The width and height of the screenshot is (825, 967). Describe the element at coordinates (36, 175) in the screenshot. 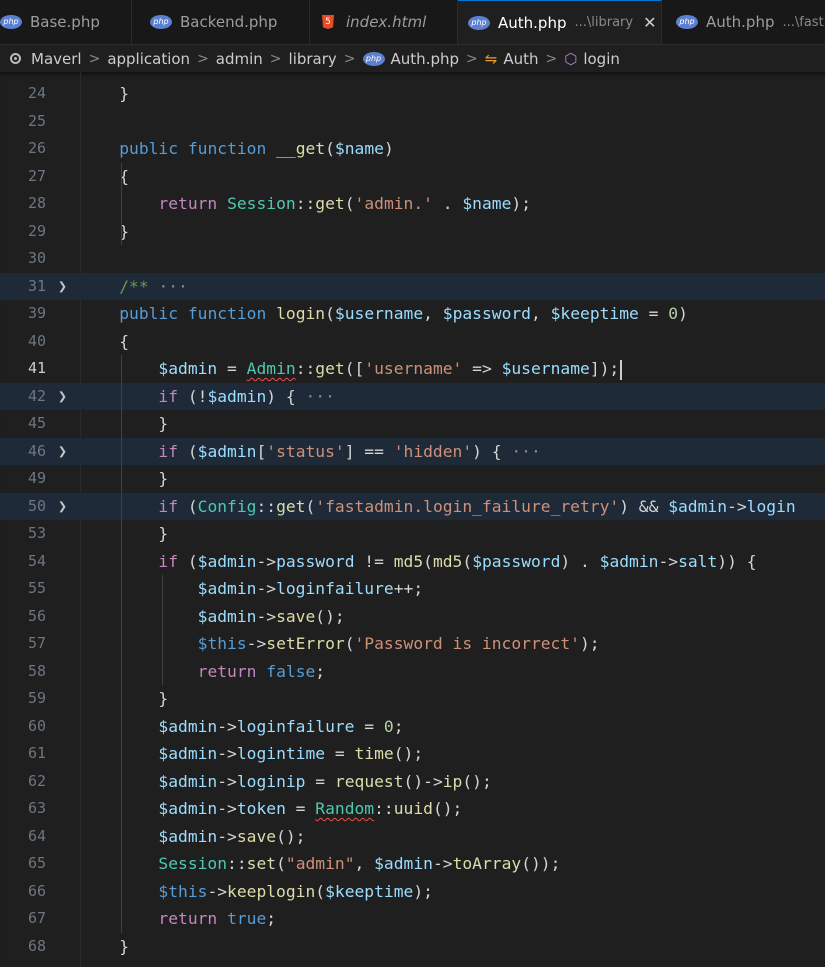

I see `line-number: 27` at that location.